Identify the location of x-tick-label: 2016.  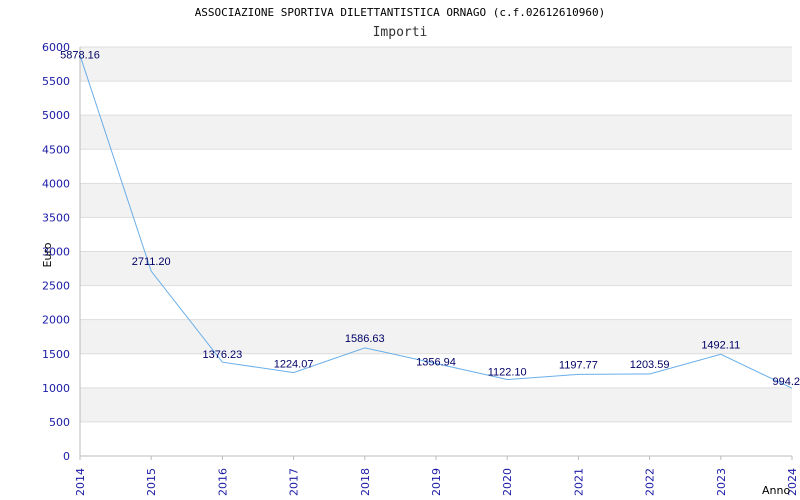
(222, 482).